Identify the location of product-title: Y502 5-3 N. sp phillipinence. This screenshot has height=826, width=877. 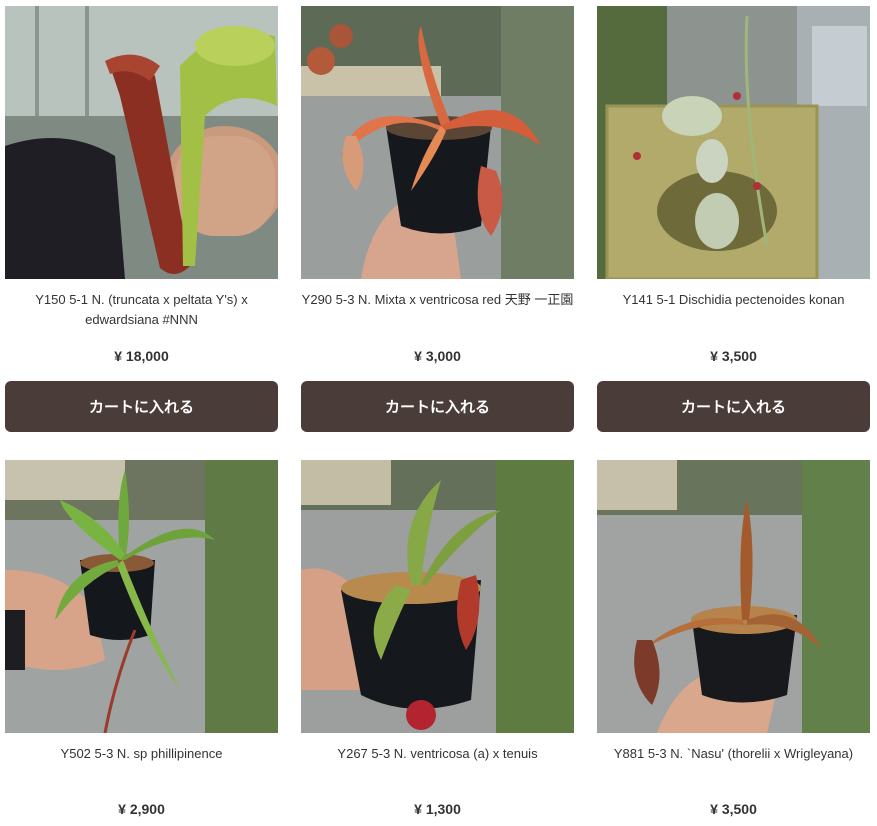
(141, 754).